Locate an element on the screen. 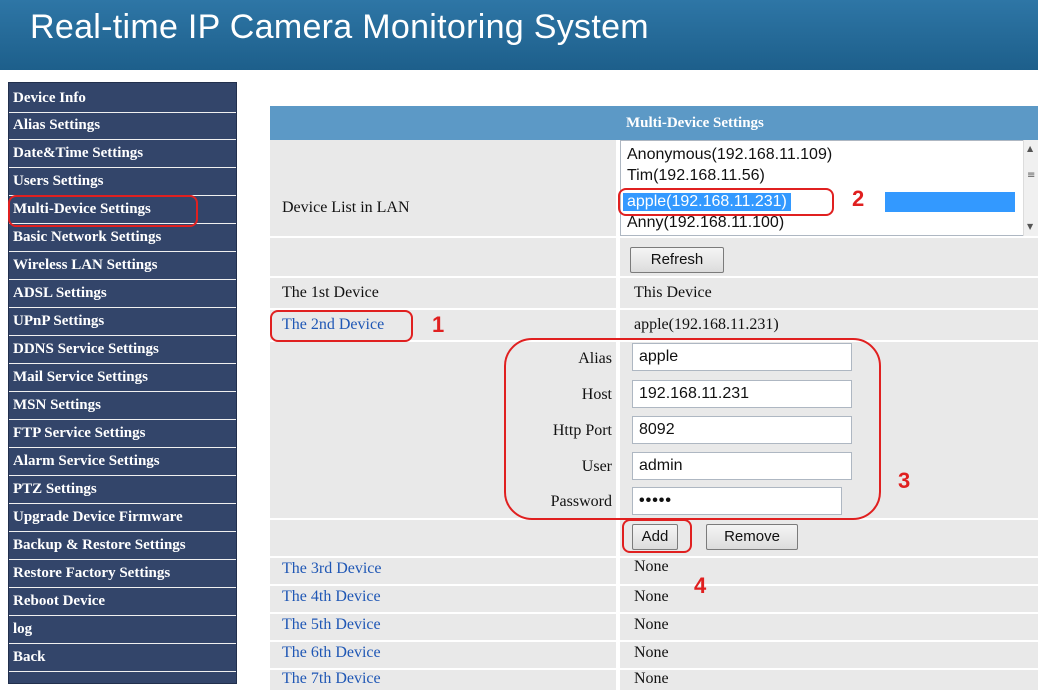 The height and width of the screenshot is (690, 1038). device-list-option-selected: apple(192.168.11.231) is located at coordinates (707, 202).